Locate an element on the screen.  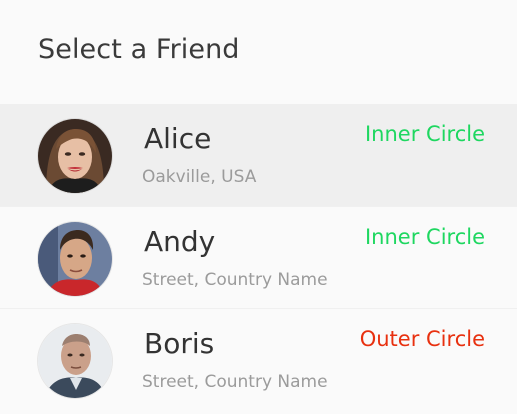
andy-photo is located at coordinates (75, 259).